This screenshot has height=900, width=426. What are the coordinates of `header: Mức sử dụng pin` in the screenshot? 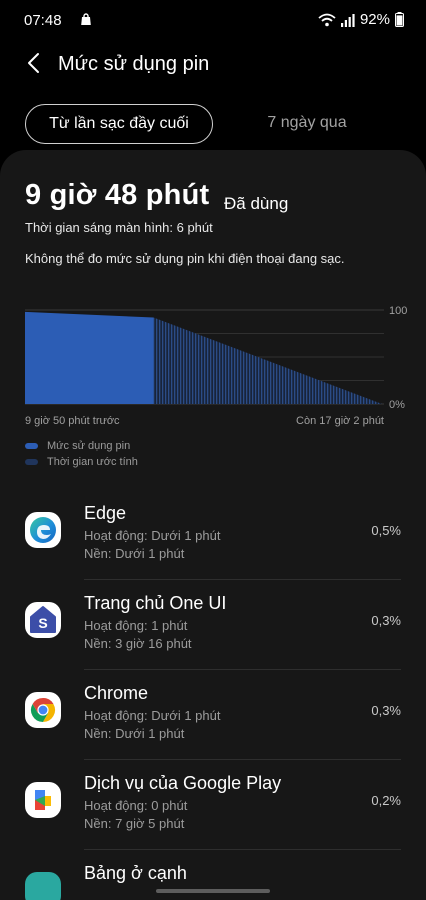 It's located at (213, 65).